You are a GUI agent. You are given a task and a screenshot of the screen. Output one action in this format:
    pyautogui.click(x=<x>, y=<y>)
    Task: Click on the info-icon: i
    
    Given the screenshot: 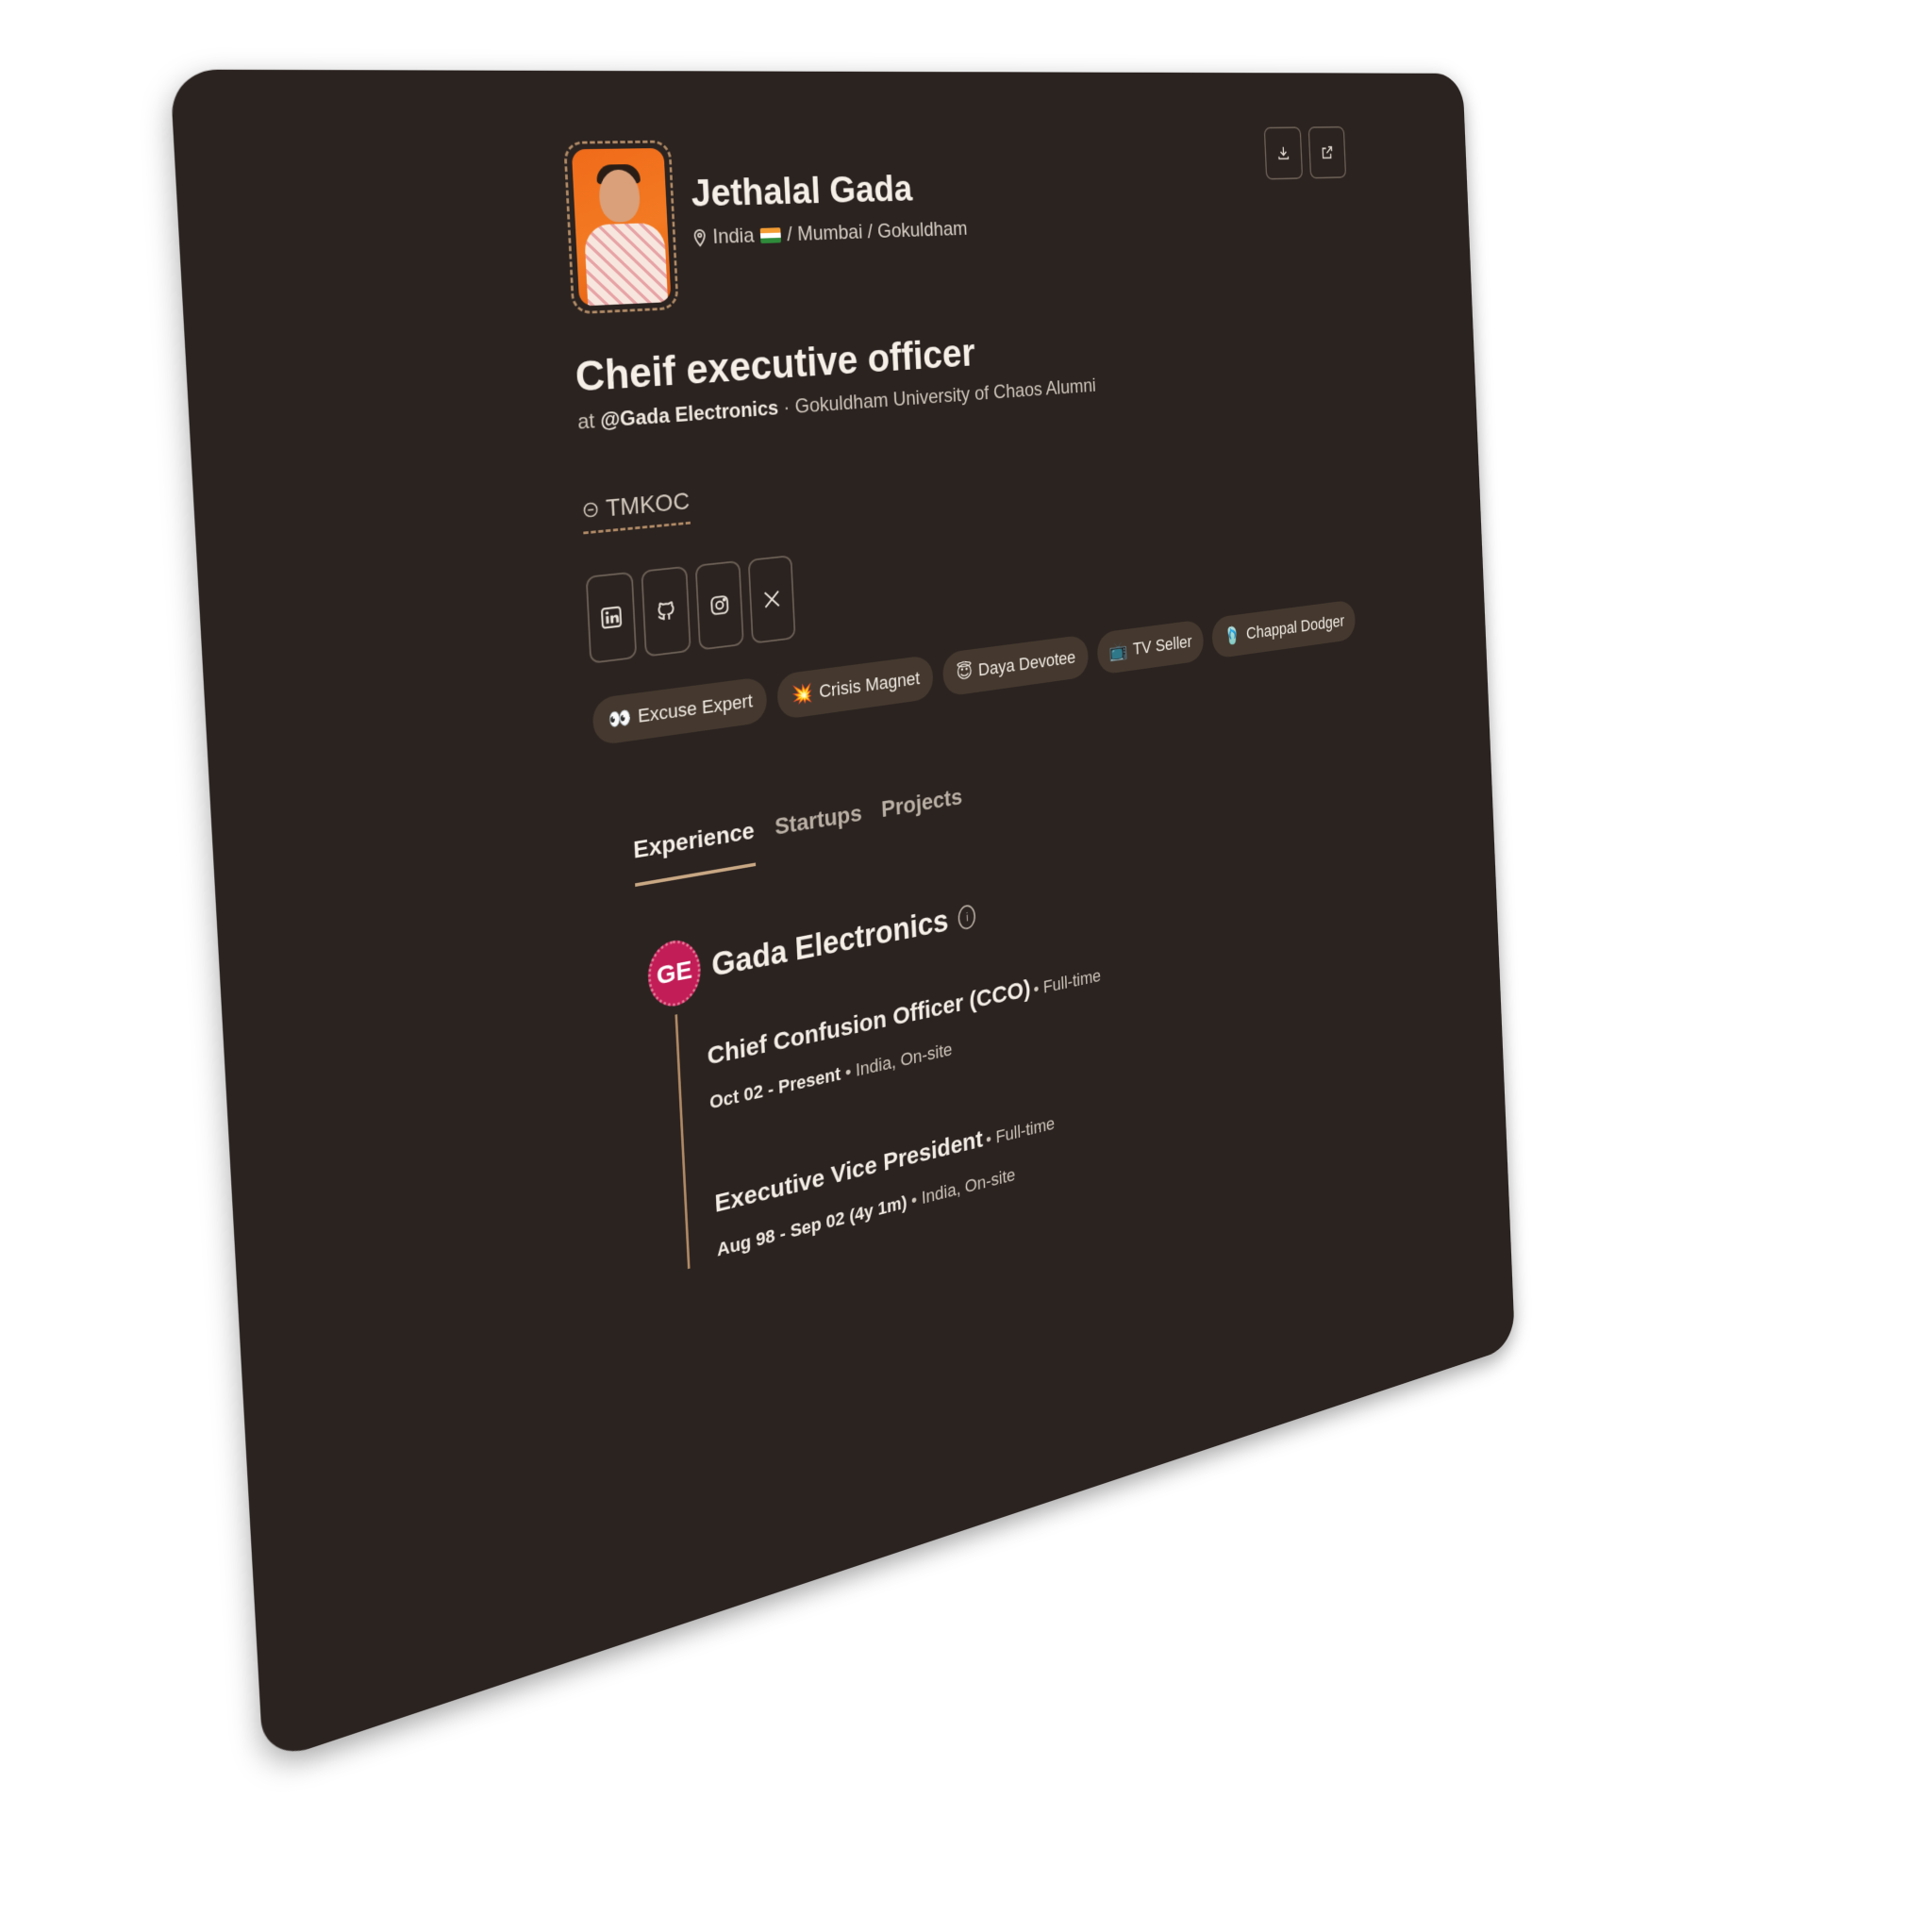 What is the action you would take?
    pyautogui.click(x=967, y=917)
    